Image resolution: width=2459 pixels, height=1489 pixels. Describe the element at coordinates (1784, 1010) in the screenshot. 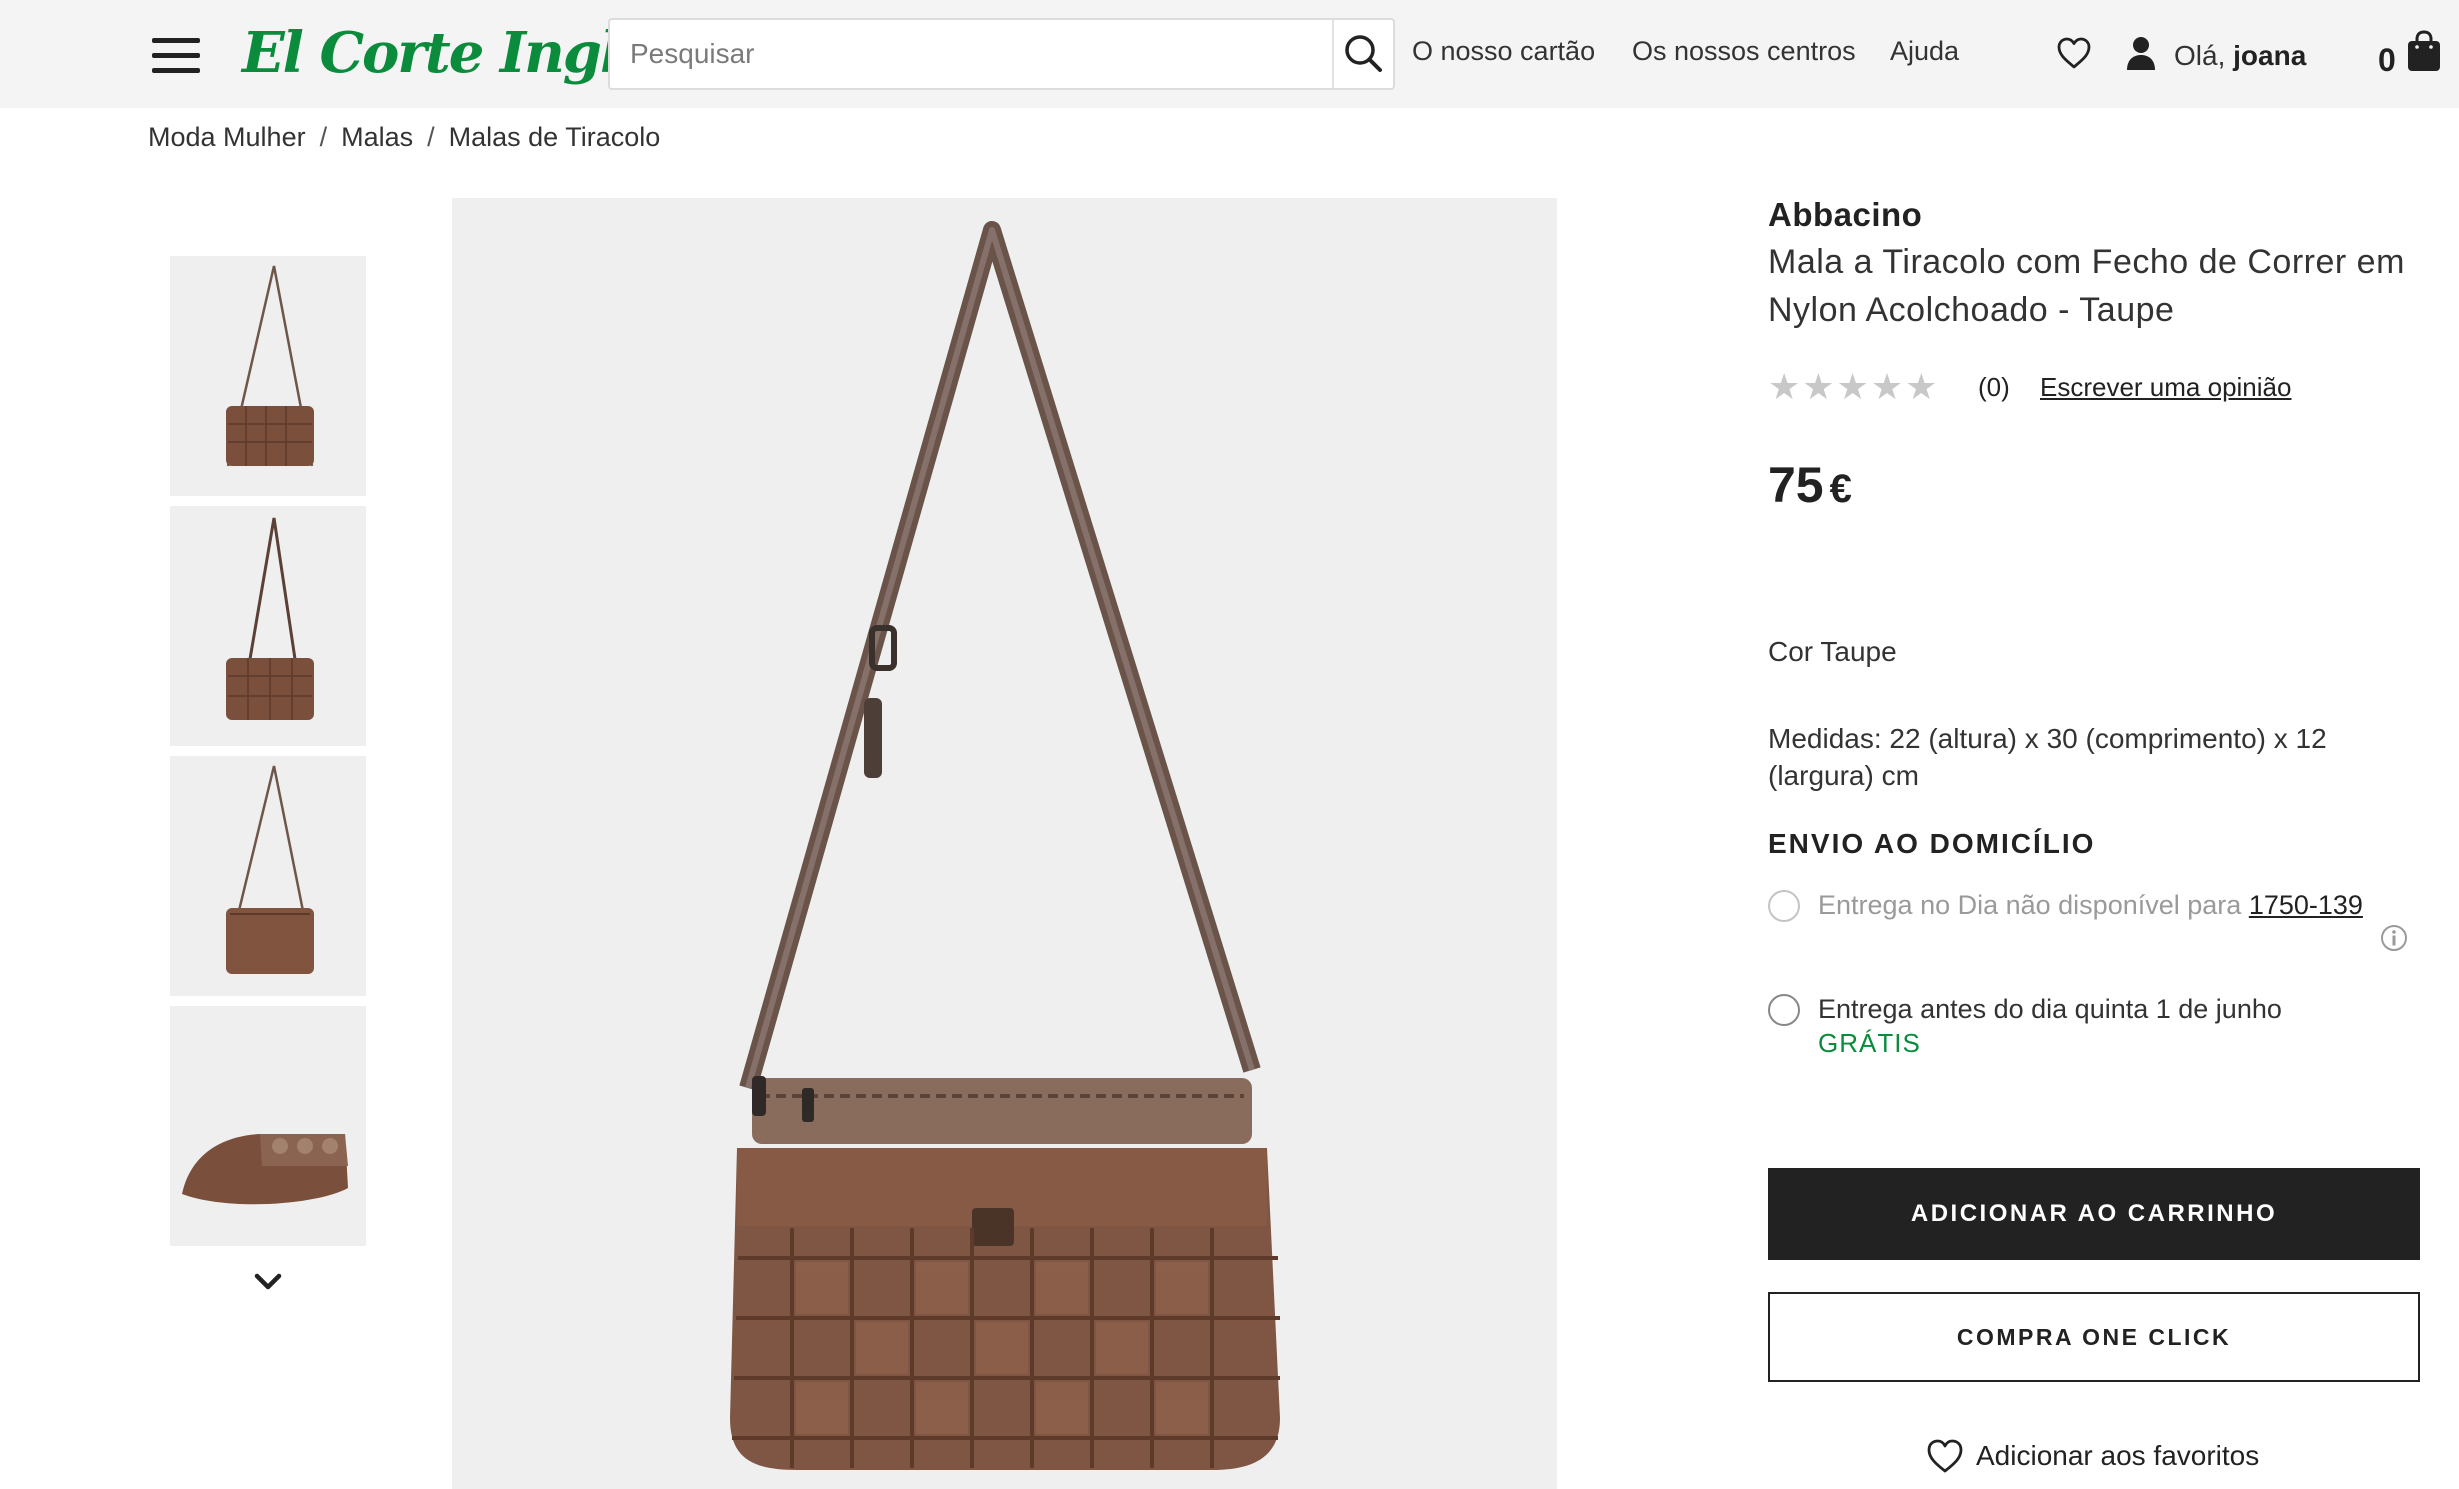

I see `shipping-option-standard-radio` at that location.